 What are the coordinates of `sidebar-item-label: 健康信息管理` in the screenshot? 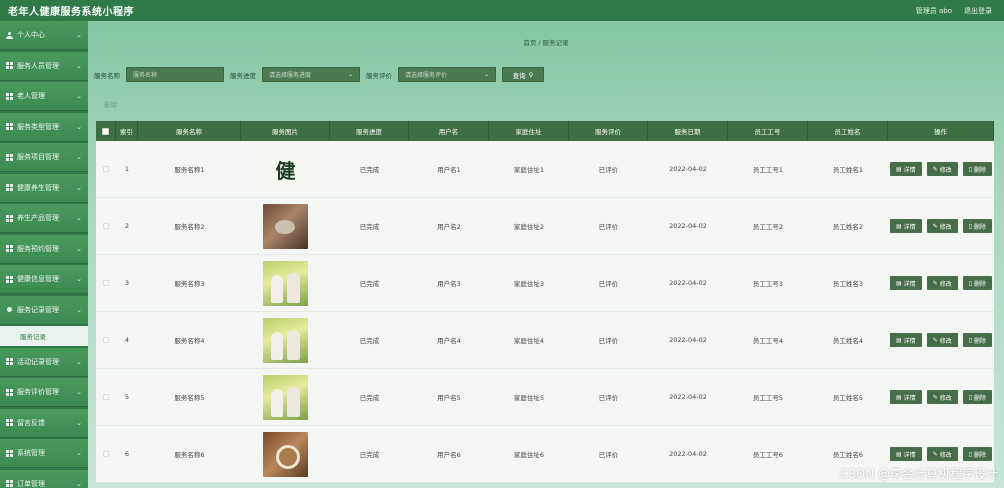 It's located at (38, 279).